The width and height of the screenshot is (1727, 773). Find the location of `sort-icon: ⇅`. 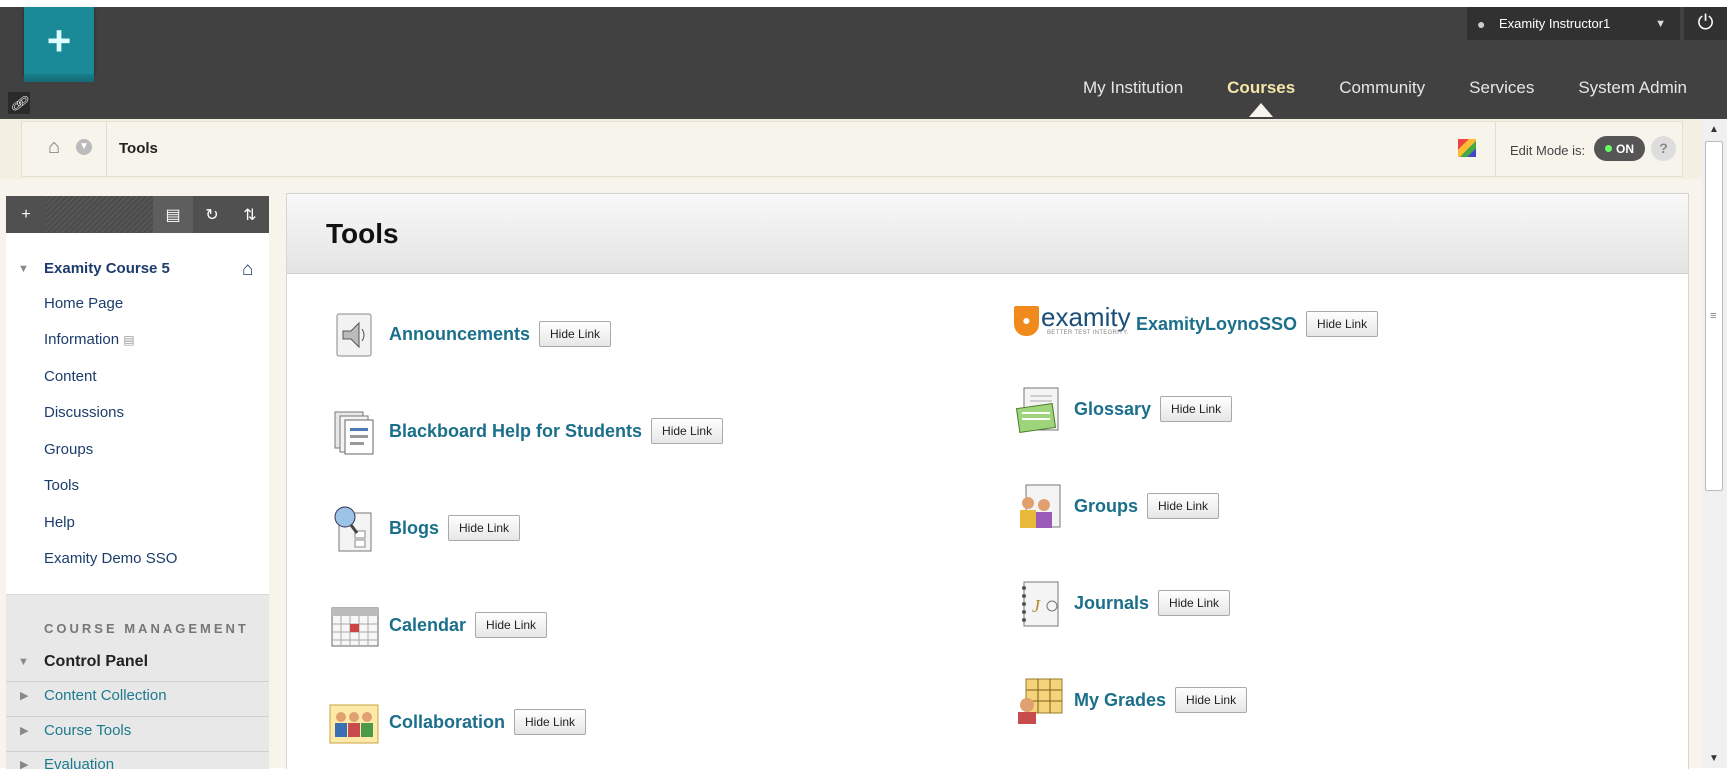

sort-icon: ⇅ is located at coordinates (250, 215).